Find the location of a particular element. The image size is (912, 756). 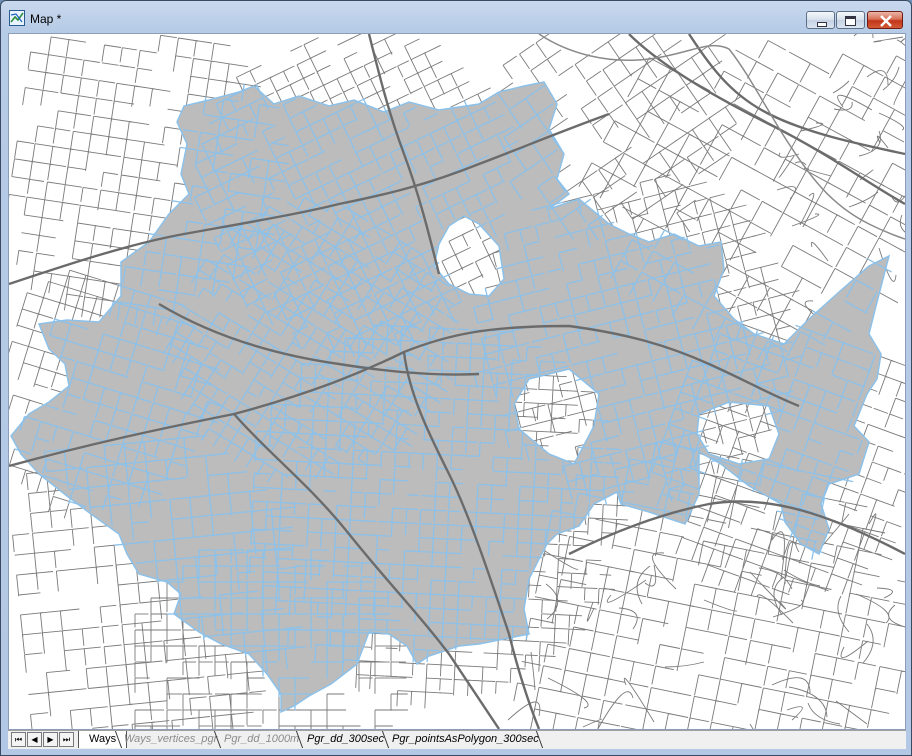

title-bar: Map * is located at coordinates (456, 17).